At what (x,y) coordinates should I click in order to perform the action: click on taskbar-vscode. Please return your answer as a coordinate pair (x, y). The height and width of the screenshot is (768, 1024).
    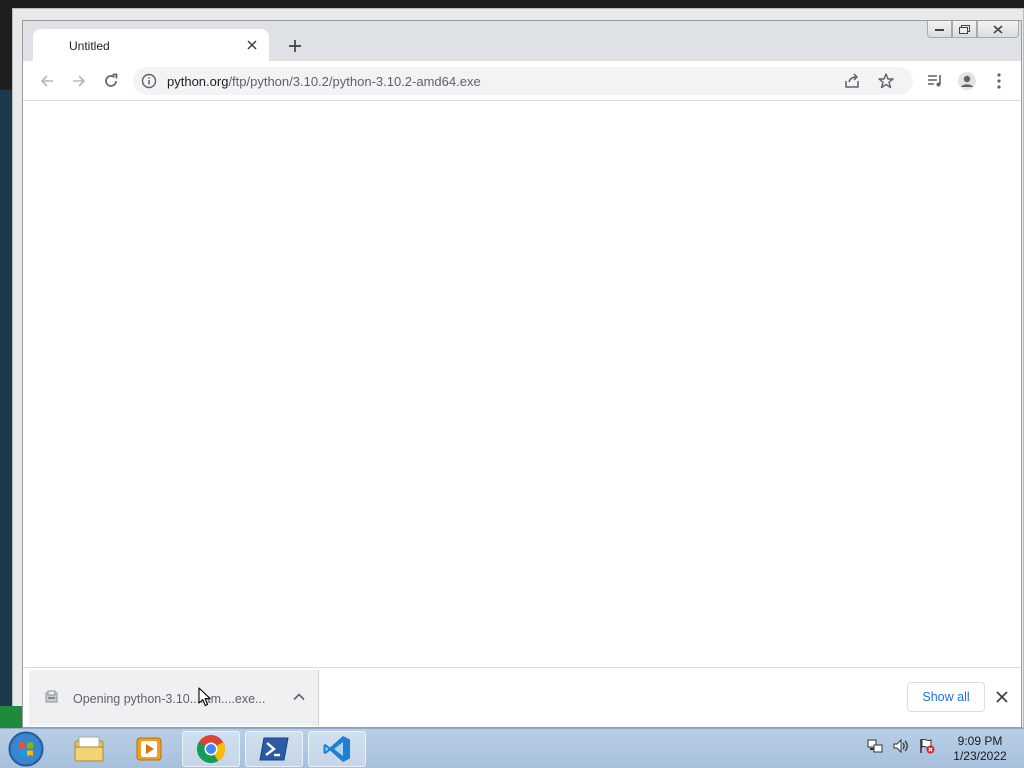
    Looking at the image, I should click on (337, 749).